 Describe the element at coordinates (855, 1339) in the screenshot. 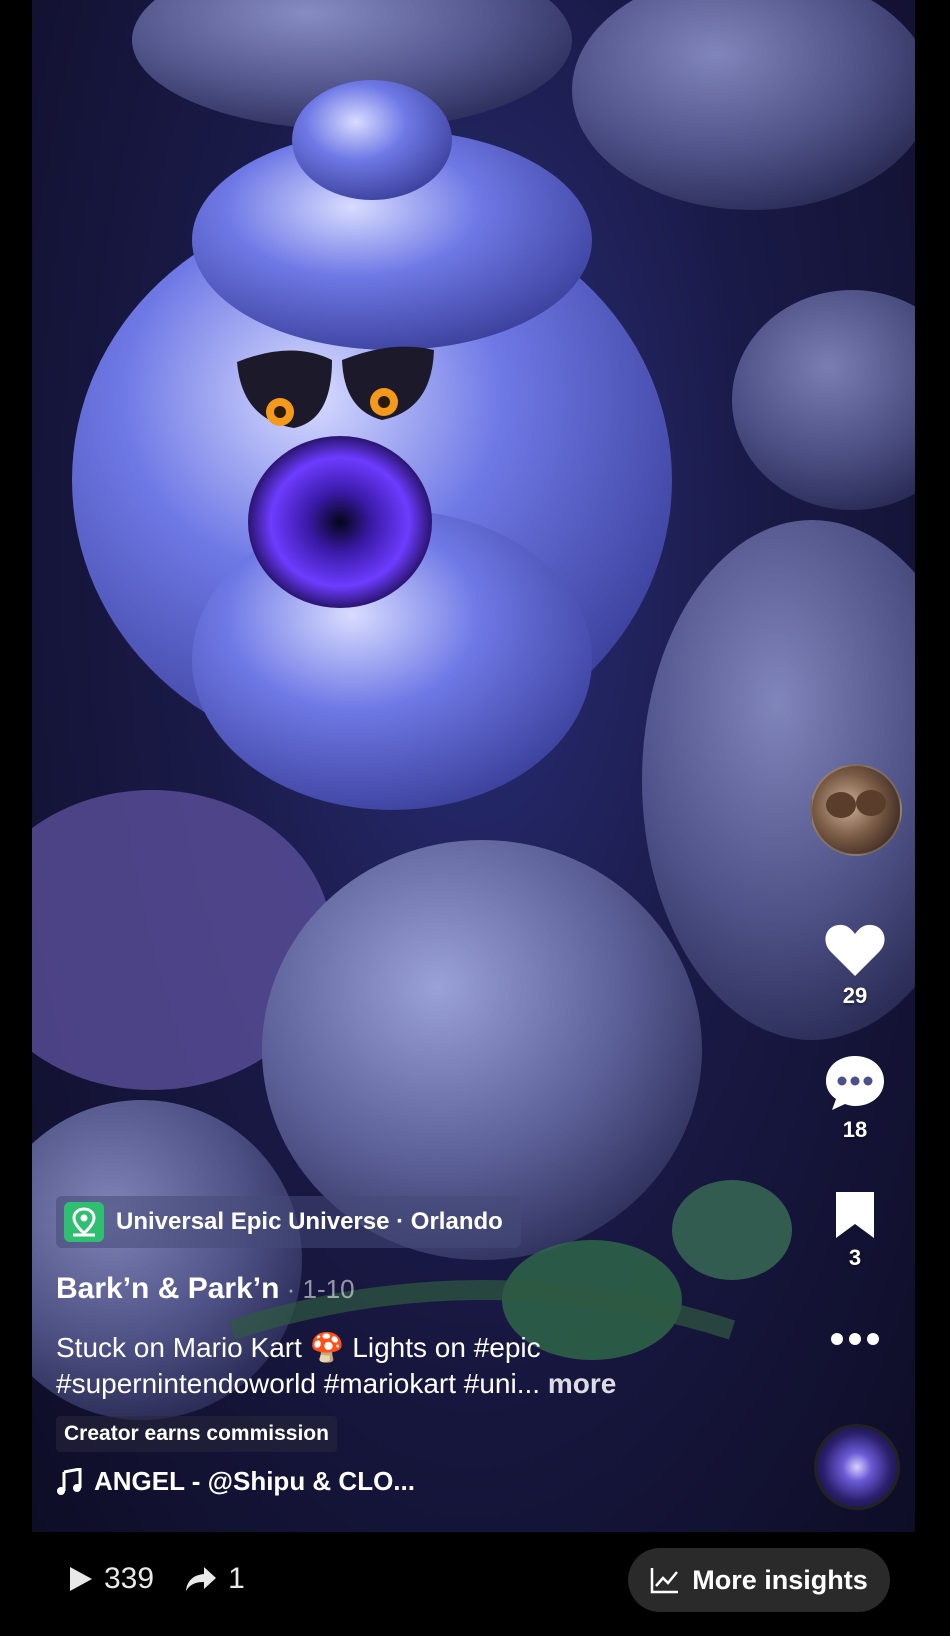

I see `ellipsis-icon` at that location.